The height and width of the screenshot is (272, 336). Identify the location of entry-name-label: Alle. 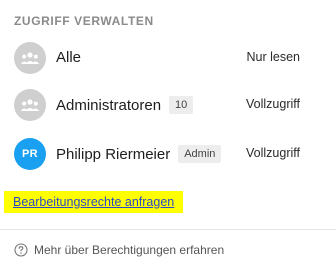
(69, 57).